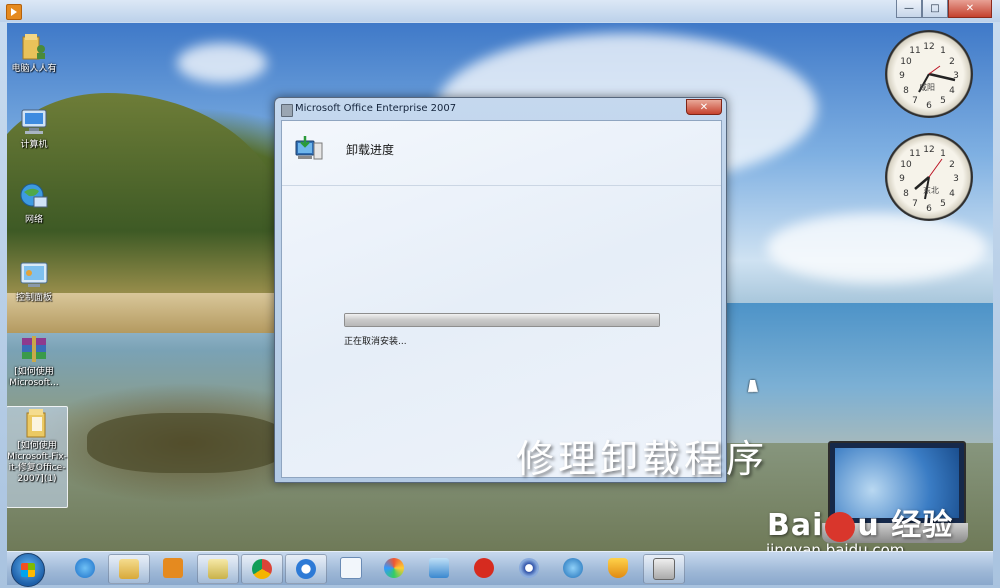  Describe the element at coordinates (927, 87) in the screenshot. I see `clock-label: 咸阳` at that location.